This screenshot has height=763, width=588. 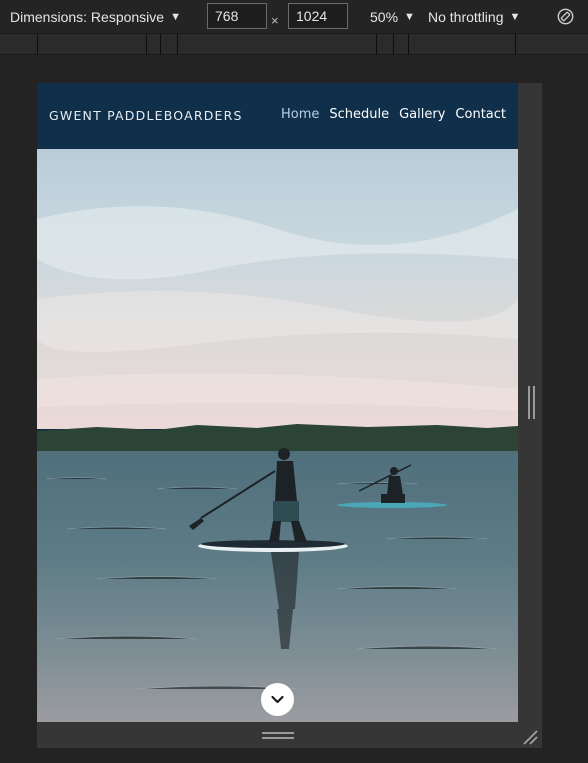 I want to click on rotate-icon, so click(x=565, y=16).